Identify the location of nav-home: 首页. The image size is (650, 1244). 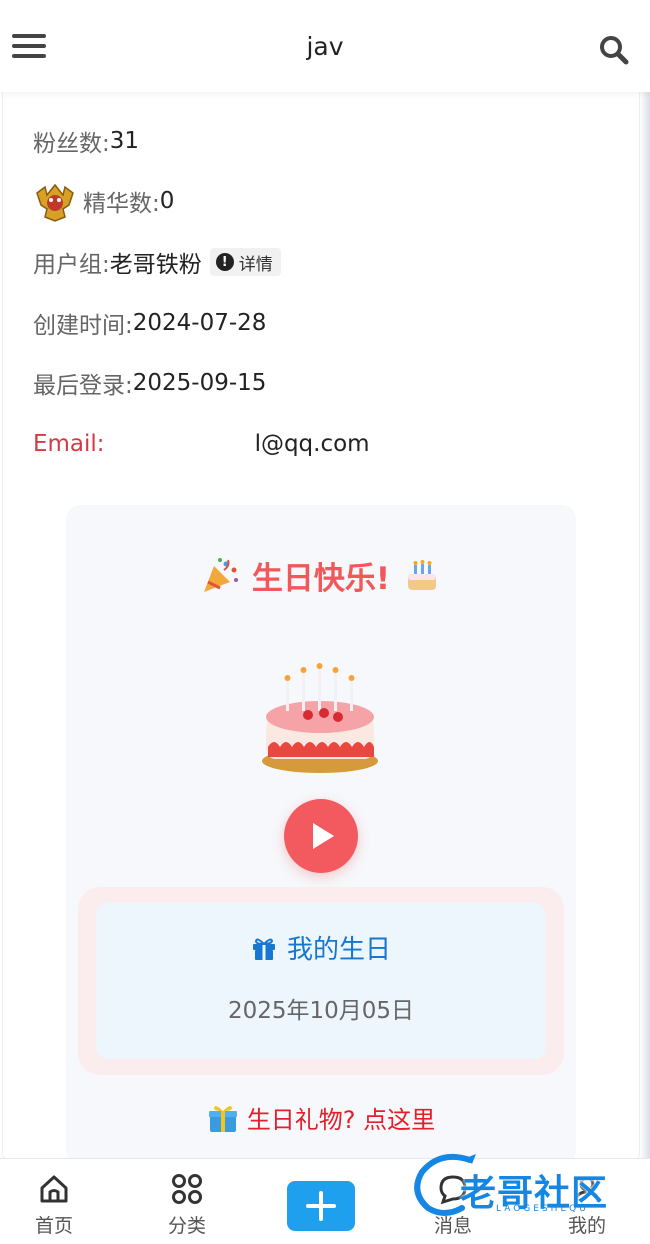
(54, 1205).